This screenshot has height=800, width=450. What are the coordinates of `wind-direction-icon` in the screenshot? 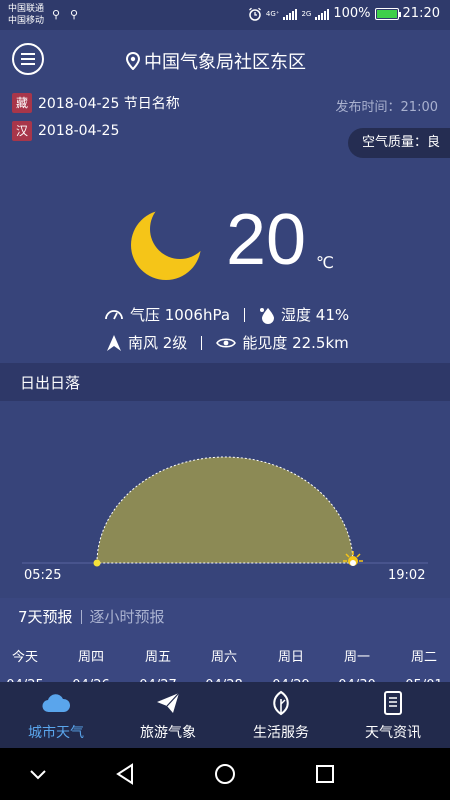 It's located at (114, 342).